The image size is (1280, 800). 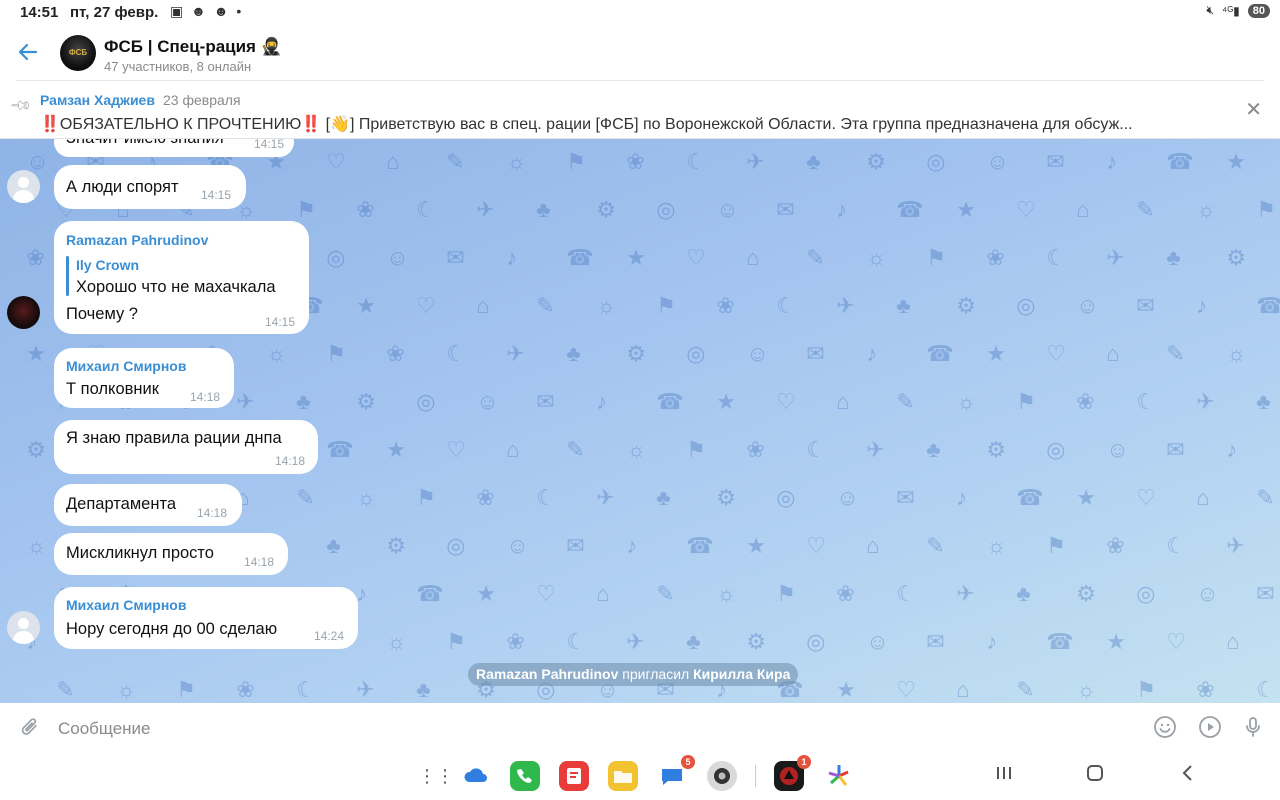 I want to click on pinwheel-app-icon, so click(x=839, y=776).